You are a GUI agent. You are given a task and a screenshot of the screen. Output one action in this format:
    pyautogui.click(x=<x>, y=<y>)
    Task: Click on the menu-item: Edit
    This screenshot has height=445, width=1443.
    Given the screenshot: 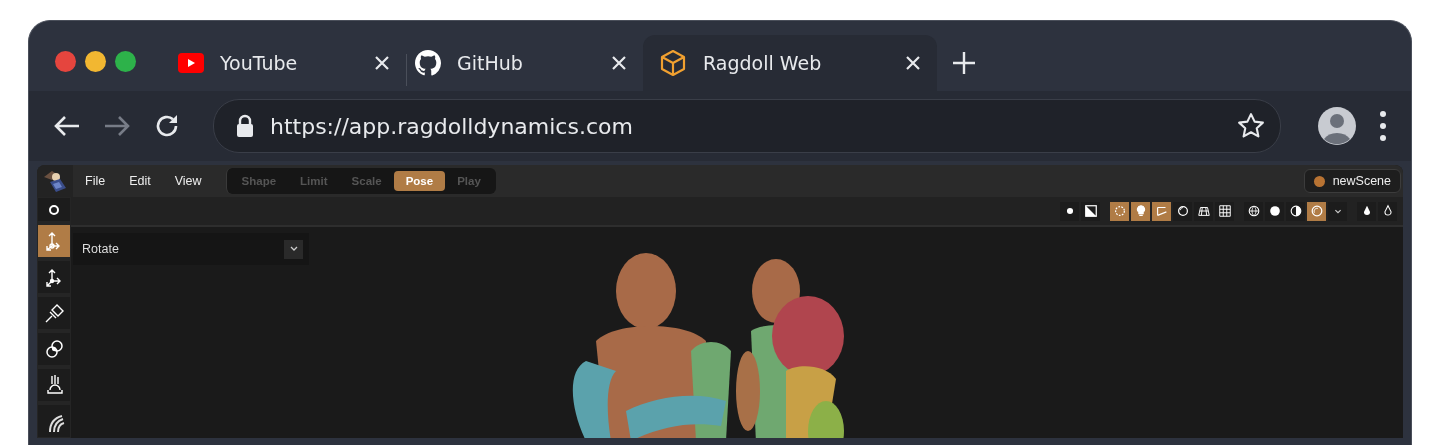 What is the action you would take?
    pyautogui.click(x=140, y=181)
    